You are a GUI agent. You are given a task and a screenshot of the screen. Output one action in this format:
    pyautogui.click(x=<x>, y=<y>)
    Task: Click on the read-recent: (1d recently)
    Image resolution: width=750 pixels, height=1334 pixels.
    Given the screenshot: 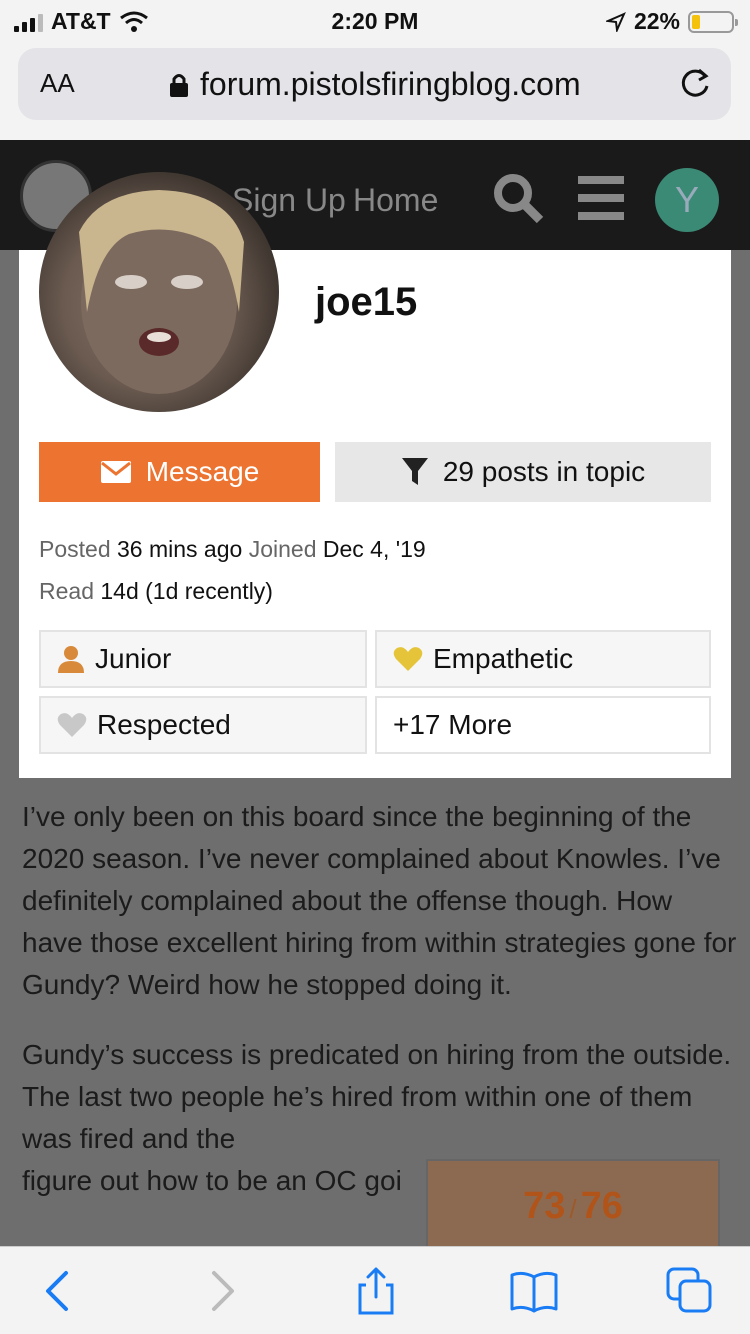 What is the action you would take?
    pyautogui.click(x=209, y=591)
    